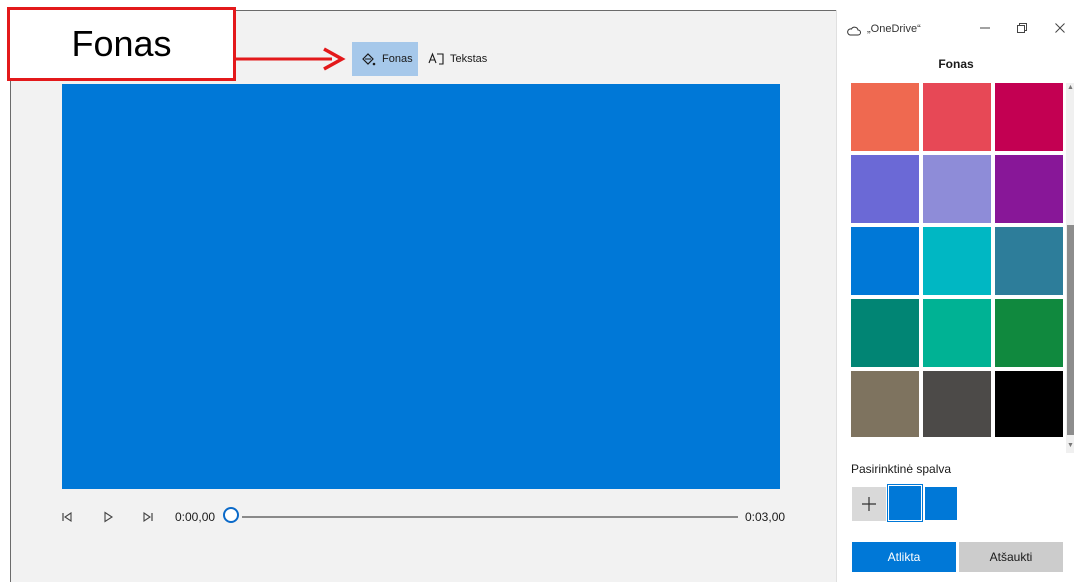 The width and height of the screenshot is (1074, 582). I want to click on minimize-icon, so click(985, 28).